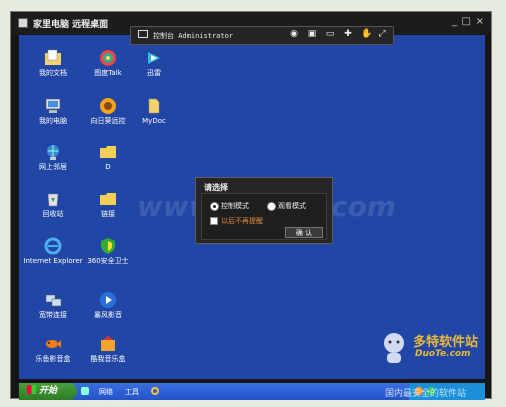 The width and height of the screenshot is (506, 407). Describe the element at coordinates (454, 22) in the screenshot. I see `minimize-button: _` at that location.